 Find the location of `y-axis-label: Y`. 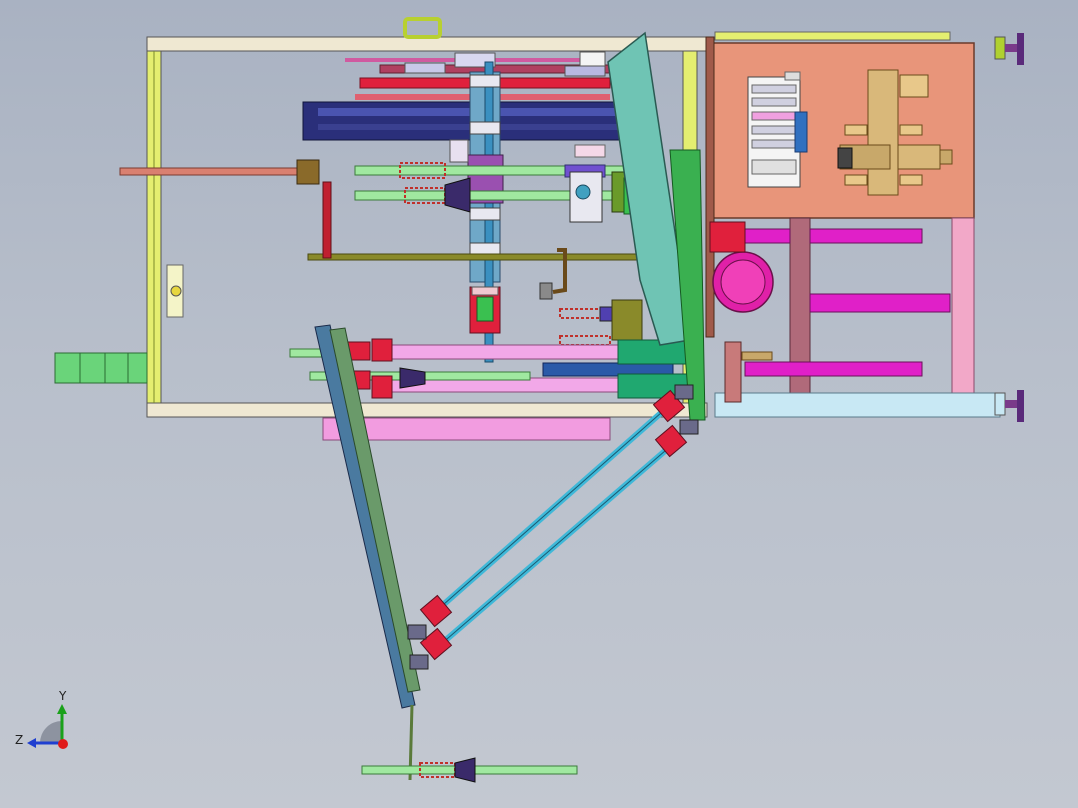

y-axis-label: Y is located at coordinates (62, 696).